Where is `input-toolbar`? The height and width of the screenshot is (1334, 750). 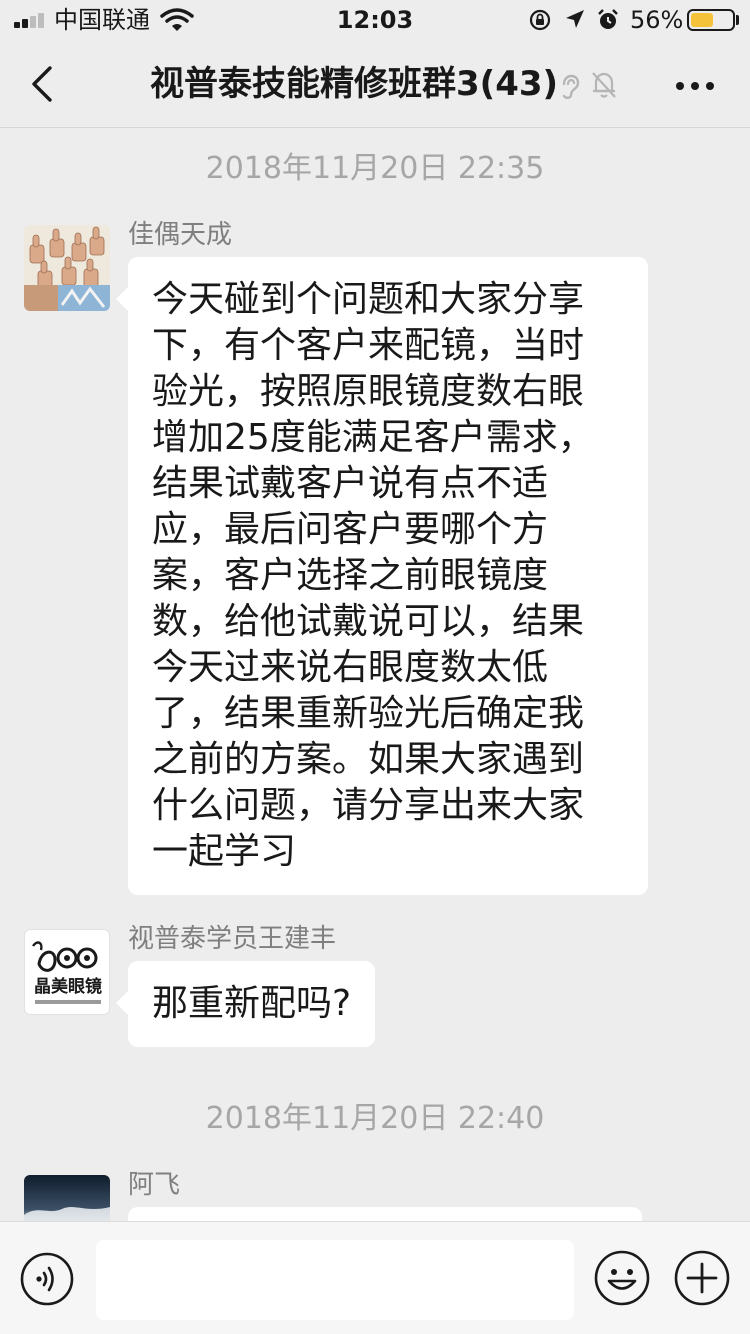
input-toolbar is located at coordinates (375, 1277).